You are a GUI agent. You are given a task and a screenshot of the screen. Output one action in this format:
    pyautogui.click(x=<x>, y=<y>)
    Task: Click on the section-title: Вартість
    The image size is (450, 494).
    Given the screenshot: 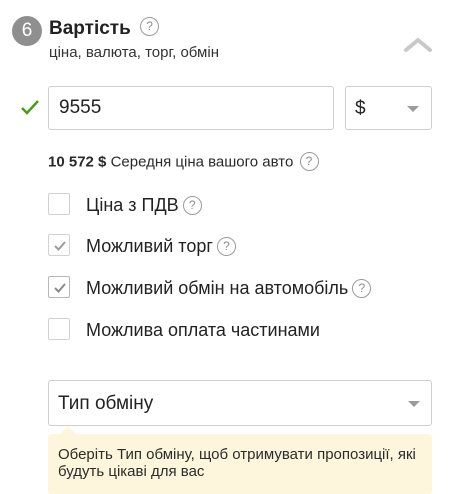 What is the action you would take?
    pyautogui.click(x=90, y=28)
    